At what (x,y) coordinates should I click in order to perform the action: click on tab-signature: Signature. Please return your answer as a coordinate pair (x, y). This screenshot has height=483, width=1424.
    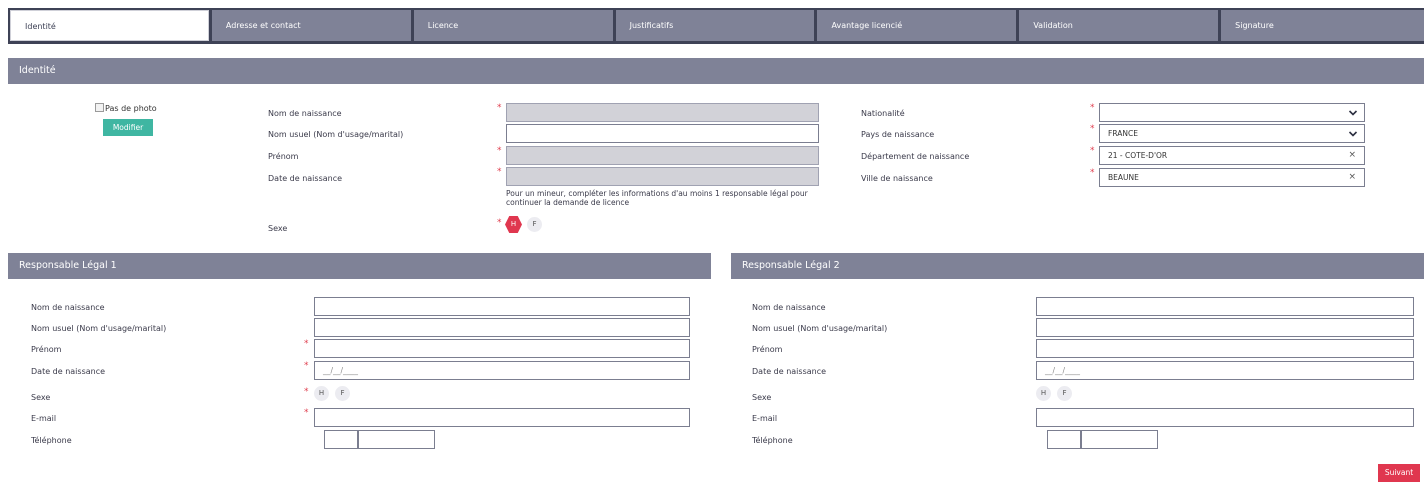
    Looking at the image, I should click on (1322, 25).